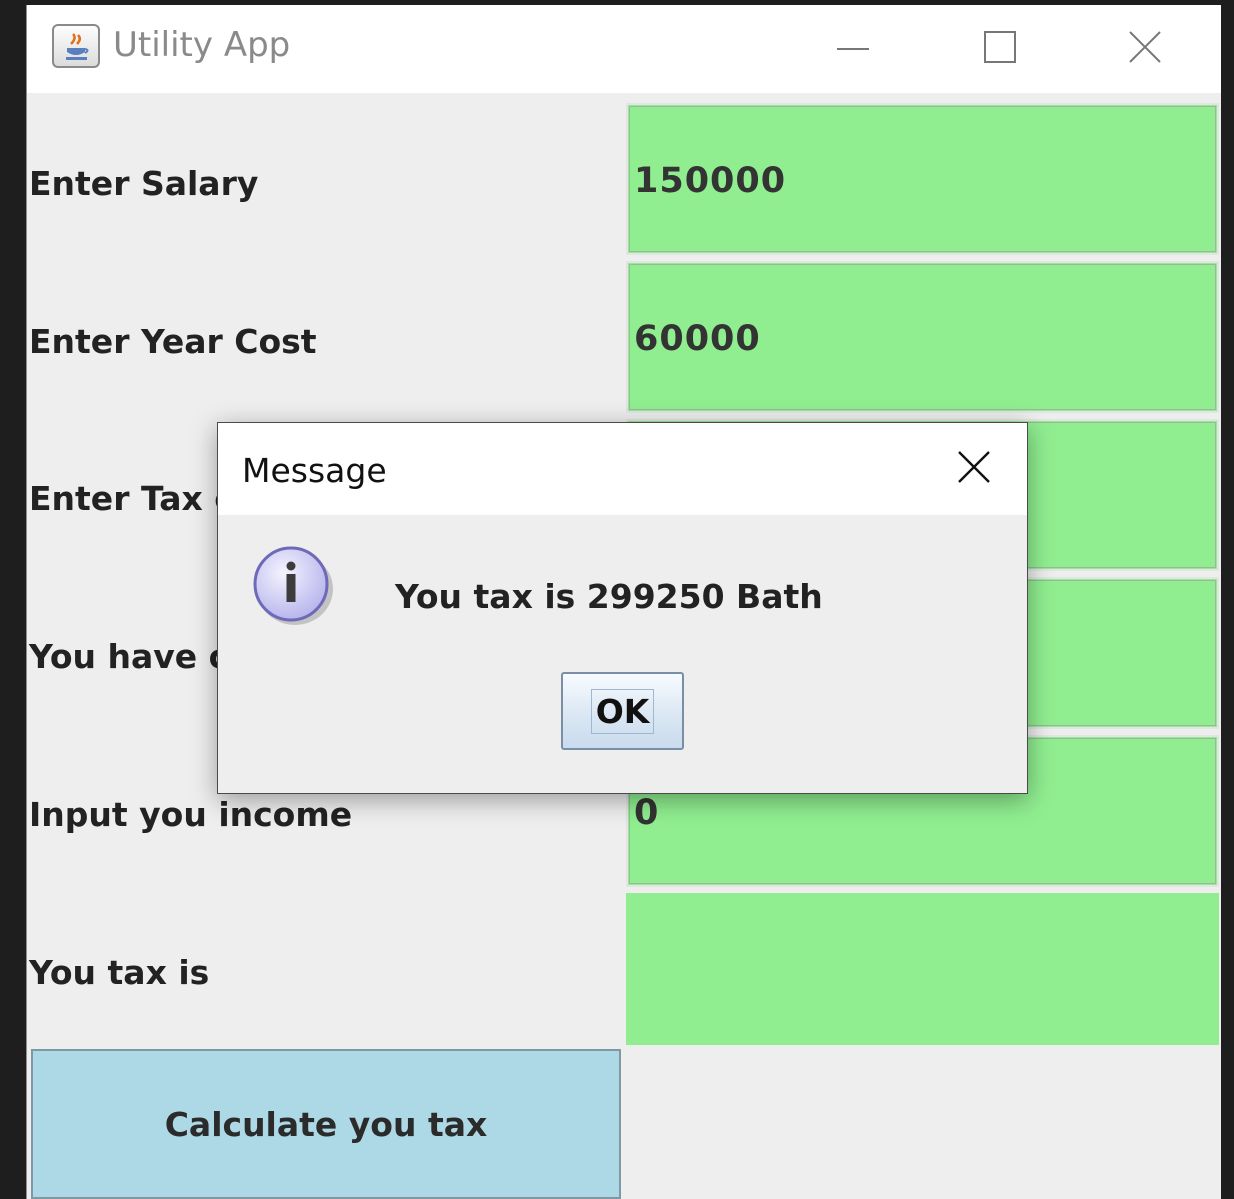 The height and width of the screenshot is (1199, 1234). What do you see at coordinates (622, 469) in the screenshot?
I see `dialog-titlebar: Message` at bounding box center [622, 469].